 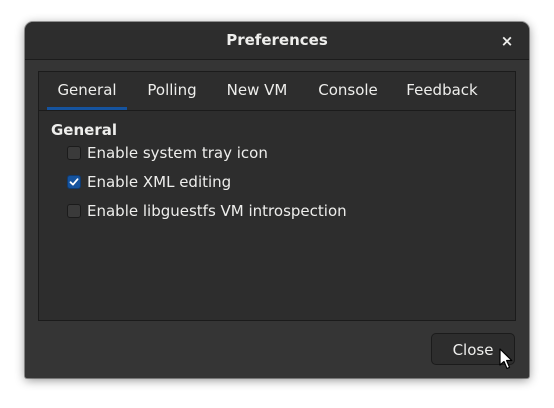 What do you see at coordinates (177, 153) in the screenshot?
I see `system-tray-label: Enable system tray icon` at bounding box center [177, 153].